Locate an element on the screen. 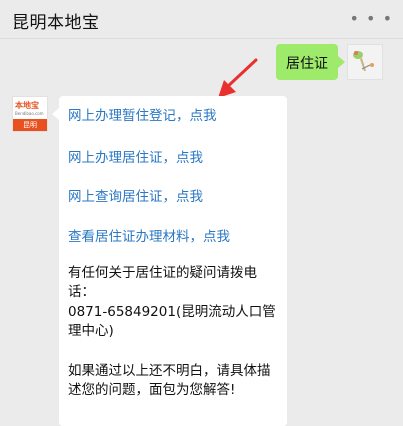 Image resolution: width=403 pixels, height=426 pixels. avatar-brand-text: 本地宝 is located at coordinates (27, 105).